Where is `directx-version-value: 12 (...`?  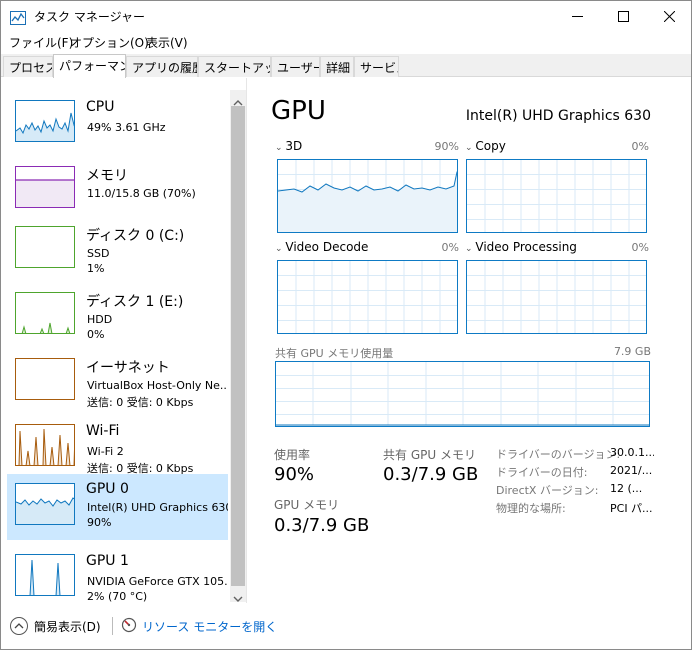
directx-version-value: 12 (... is located at coordinates (626, 488).